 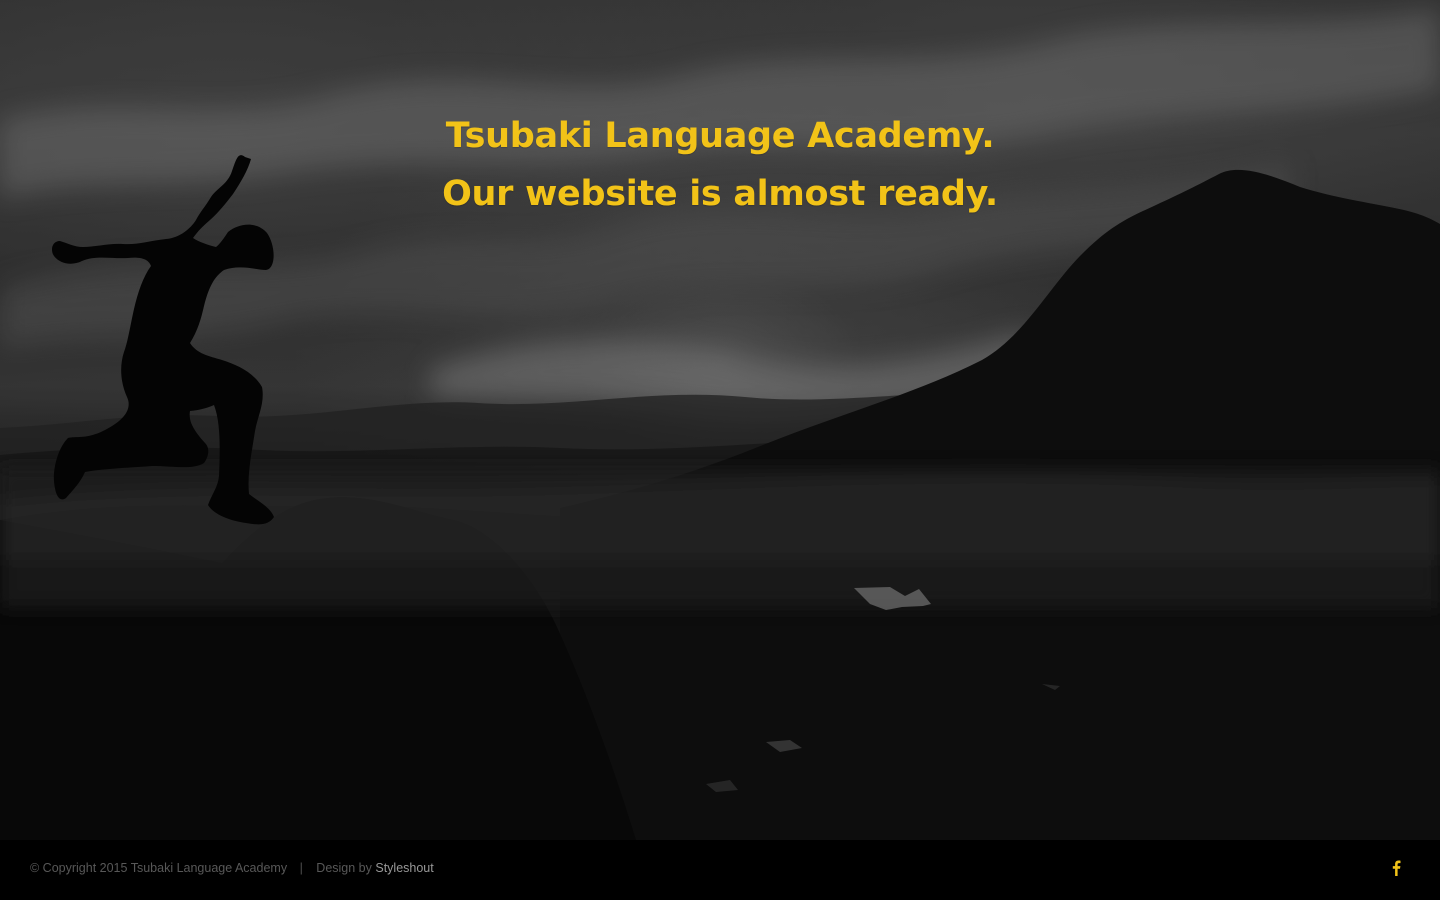 I want to click on academy-name-line: Tsubaki Language Academy., so click(x=720, y=136).